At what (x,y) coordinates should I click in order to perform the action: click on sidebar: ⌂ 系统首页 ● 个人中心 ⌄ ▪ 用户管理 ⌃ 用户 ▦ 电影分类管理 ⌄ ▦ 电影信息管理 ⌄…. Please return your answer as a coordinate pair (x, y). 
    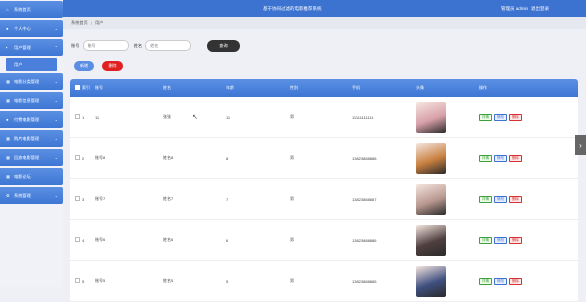
    Looking at the image, I should click on (31, 143).